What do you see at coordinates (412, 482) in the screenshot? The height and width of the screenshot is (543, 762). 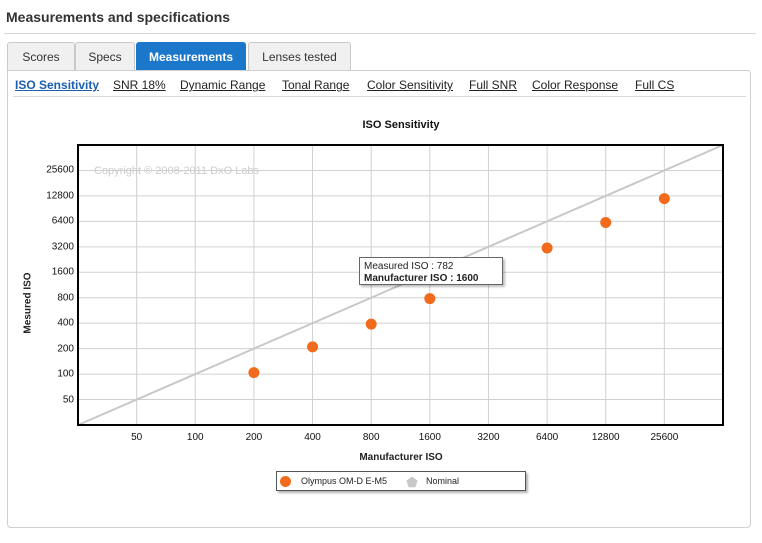 I see `legend-nominal-marker-icon` at bounding box center [412, 482].